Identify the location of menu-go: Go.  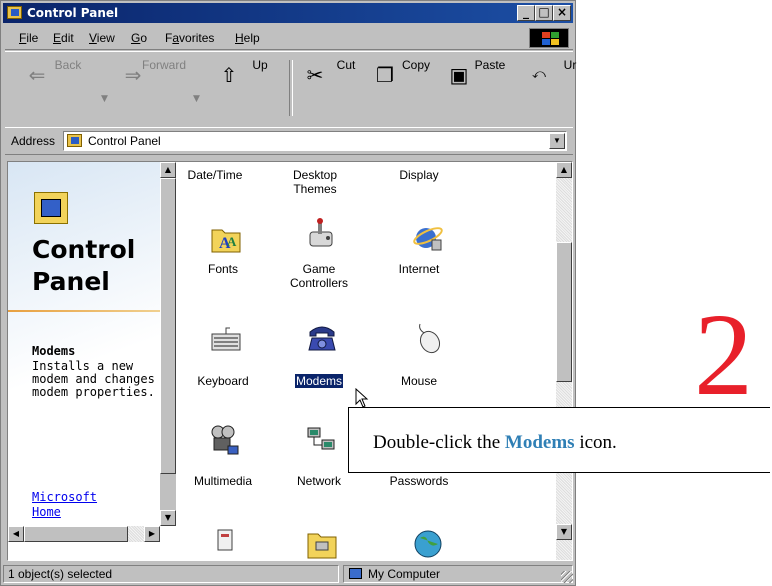
(139, 38).